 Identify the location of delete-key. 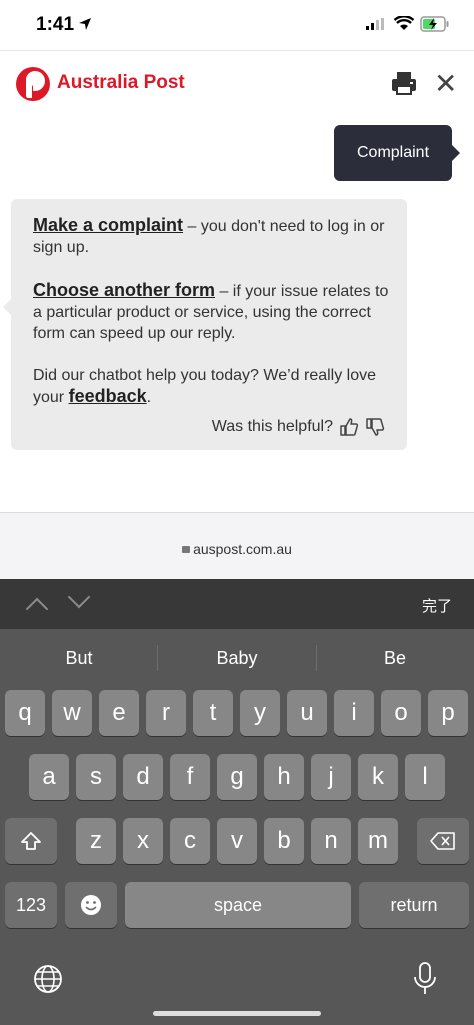
(443, 841).